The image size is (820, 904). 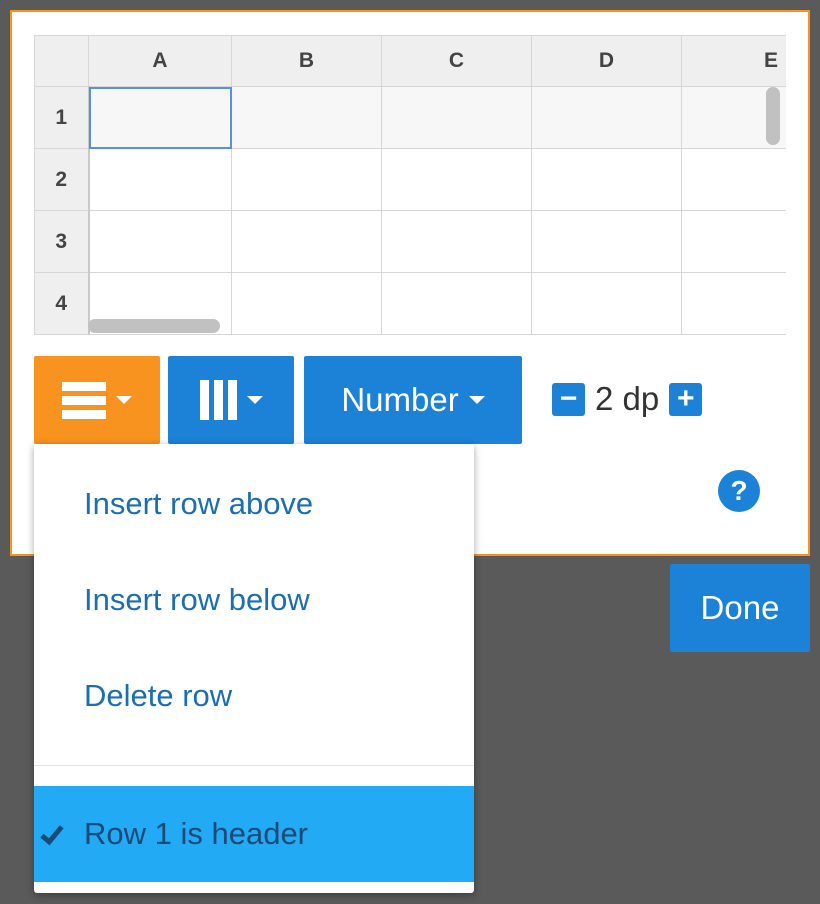 What do you see at coordinates (160, 241) in the screenshot?
I see `cell-a3` at bounding box center [160, 241].